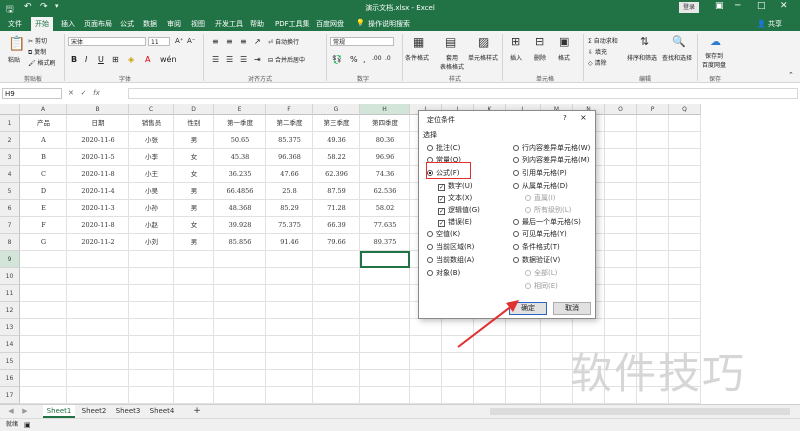 This screenshot has height=431, width=800. Describe the element at coordinates (653, 109) in the screenshot. I see `column-header: P` at that location.